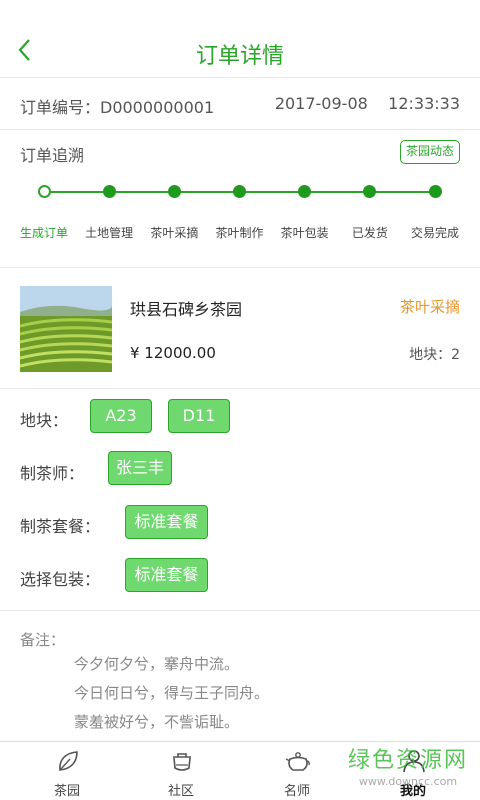  Describe the element at coordinates (240, 39) in the screenshot. I see `header-bar: 订单详情` at that location.